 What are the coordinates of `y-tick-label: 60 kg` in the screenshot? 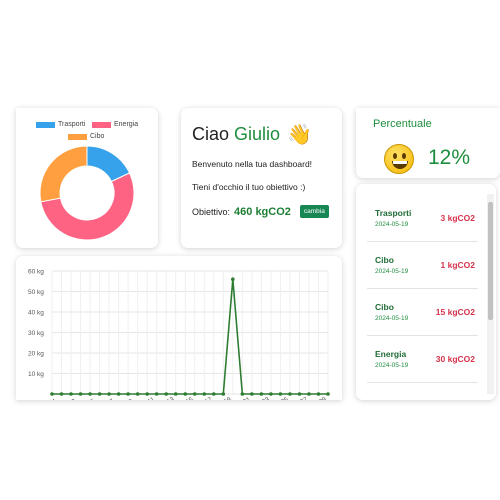 It's located at (36, 272).